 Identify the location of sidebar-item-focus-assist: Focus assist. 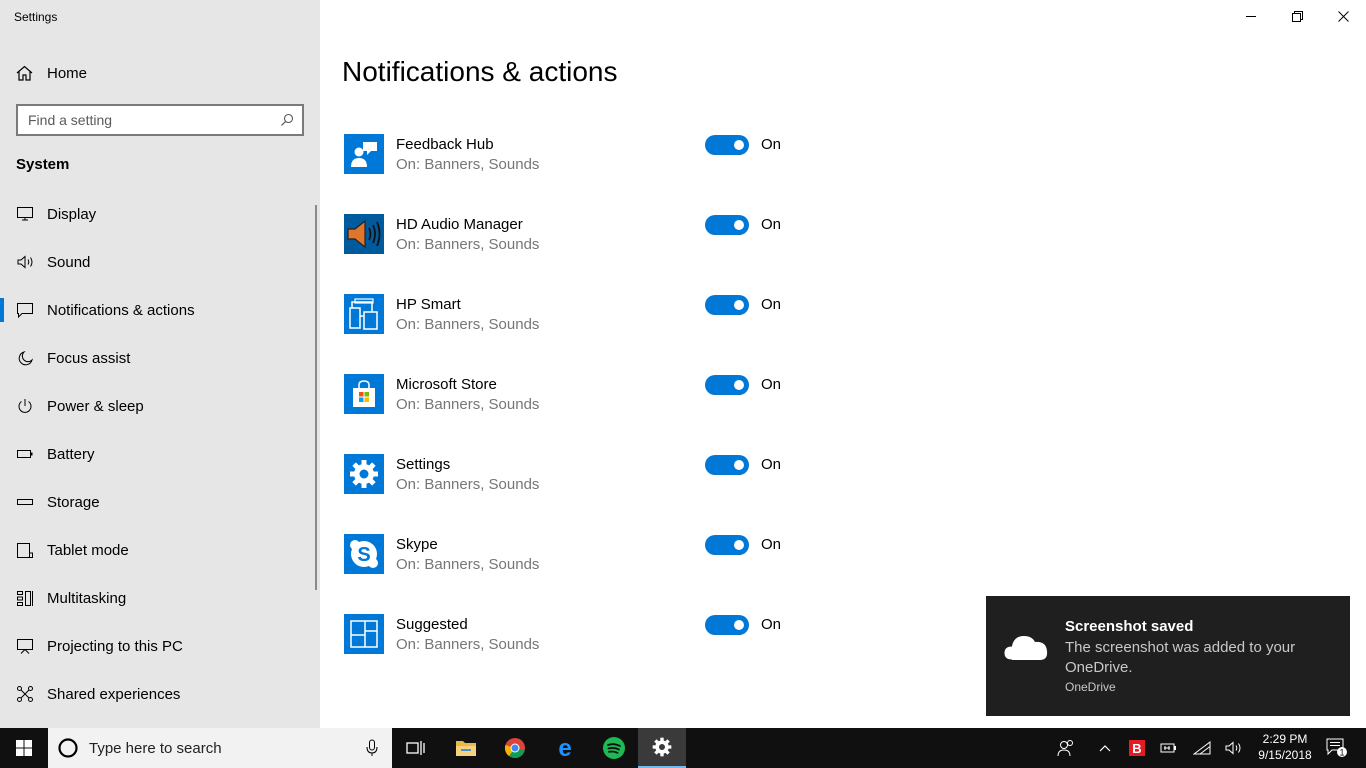
(158, 358).